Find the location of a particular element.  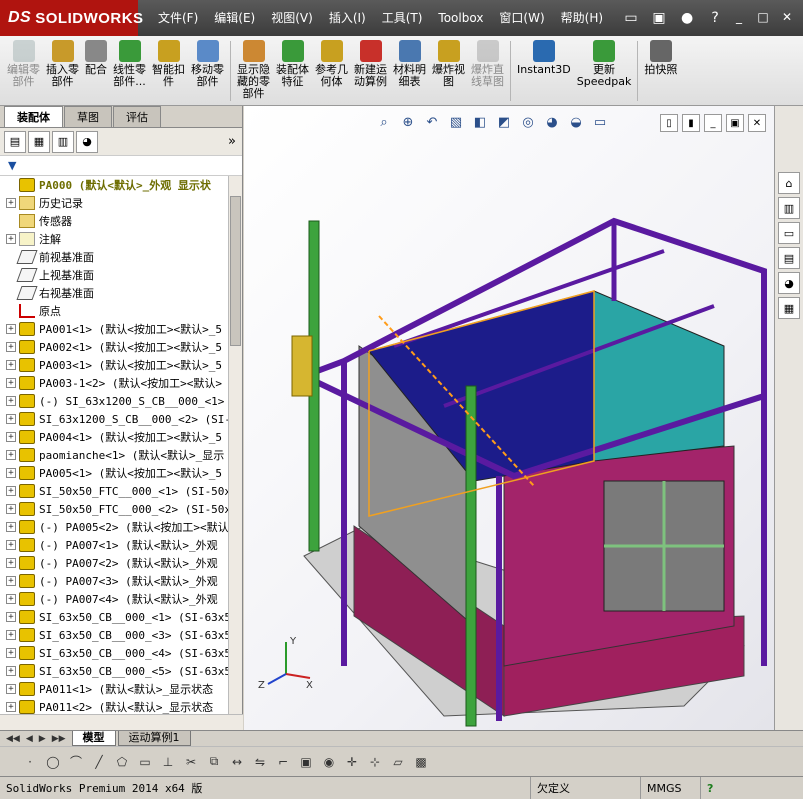

tree-row: + (-) PA007<2> (默认<默认>_外观 is located at coordinates (114, 563).